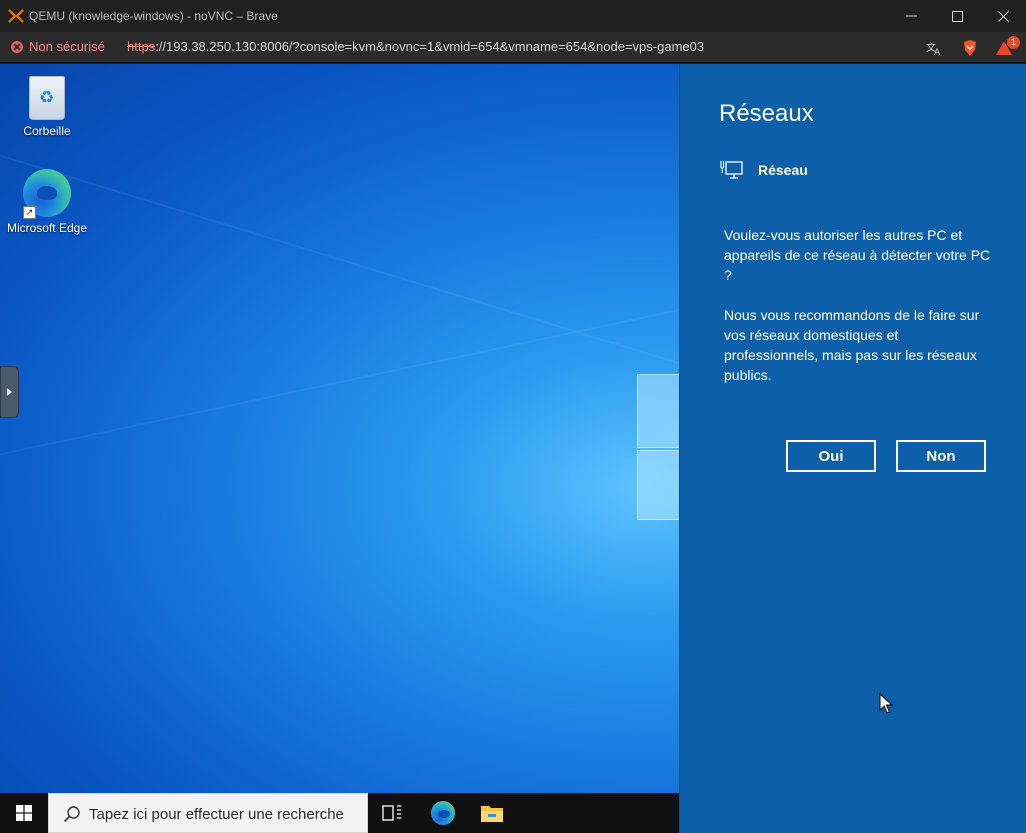 This screenshot has width=1026, height=833. What do you see at coordinates (29, 212) in the screenshot?
I see `shortcut-arrow-icon: ↗` at bounding box center [29, 212].